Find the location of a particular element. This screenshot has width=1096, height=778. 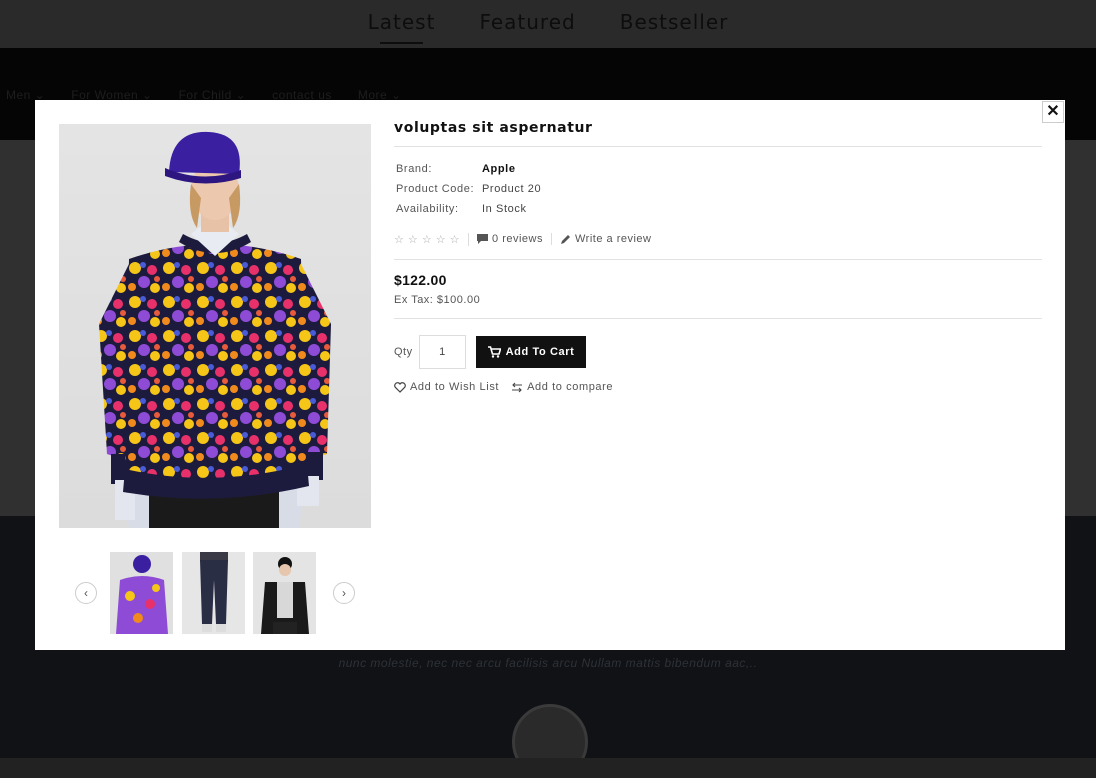

add-to-wishlist-link: Add to Wish List is located at coordinates (446, 387).